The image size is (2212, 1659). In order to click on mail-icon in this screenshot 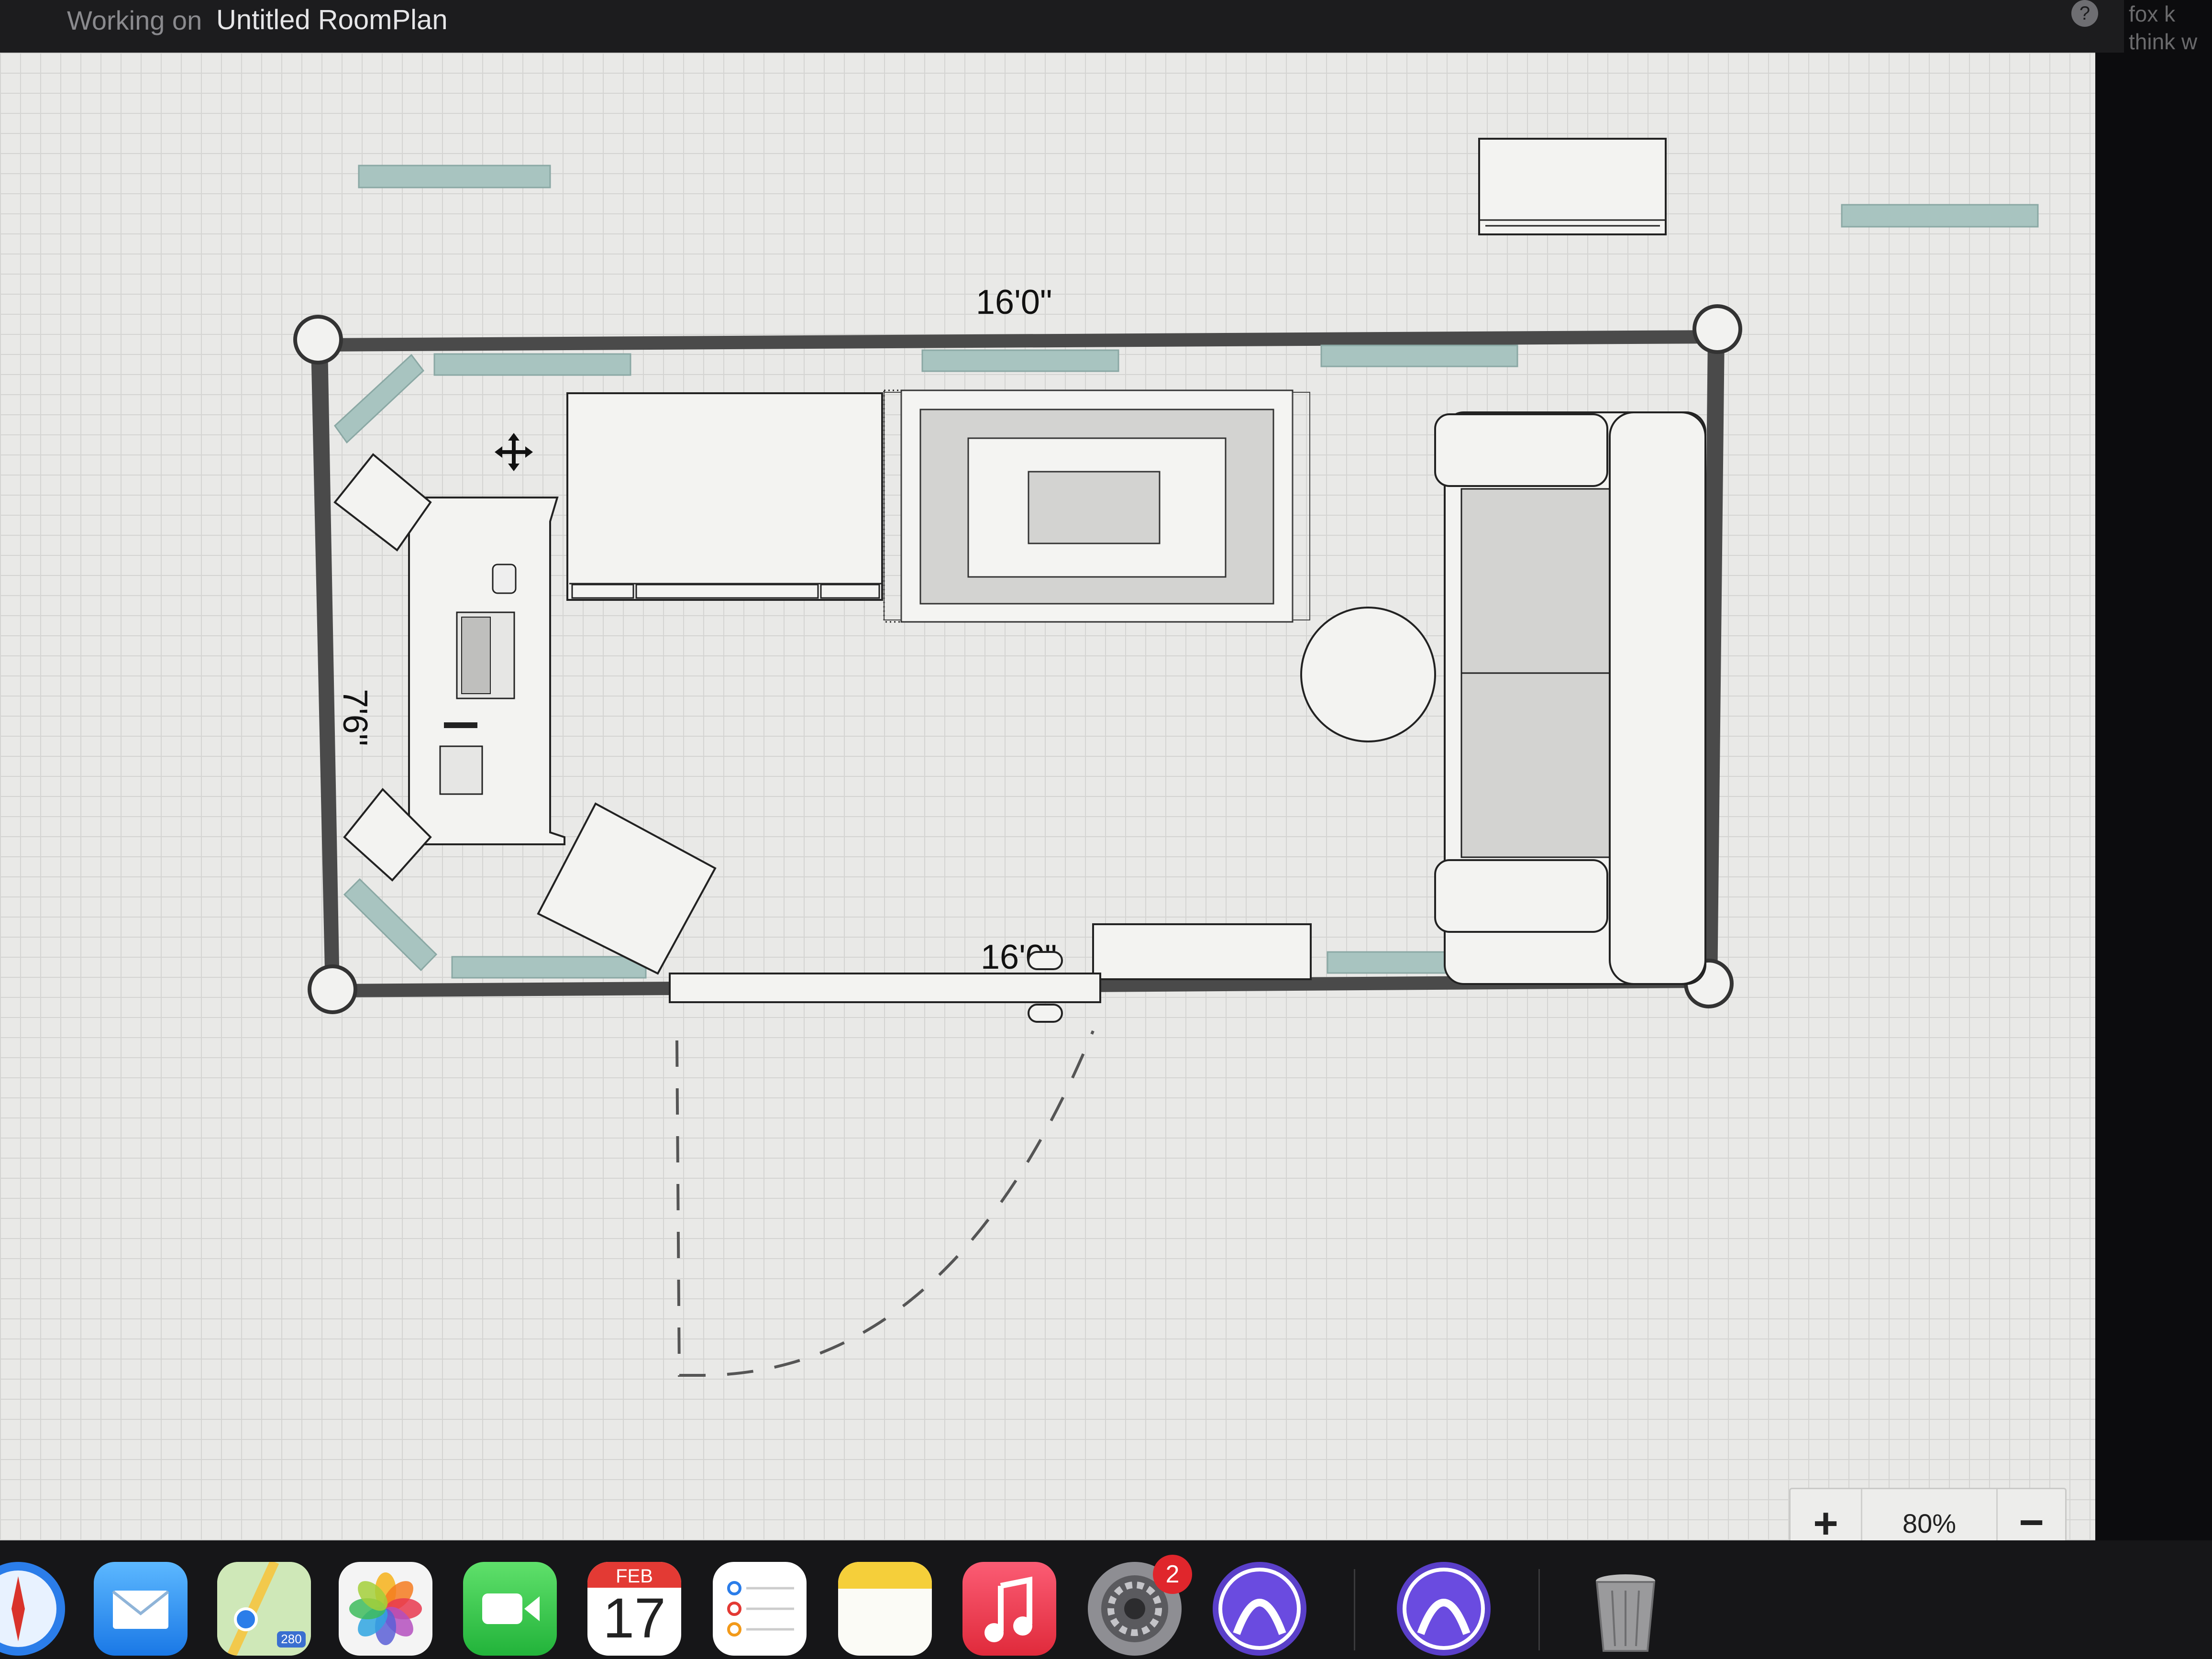, I will do `click(141, 1609)`.